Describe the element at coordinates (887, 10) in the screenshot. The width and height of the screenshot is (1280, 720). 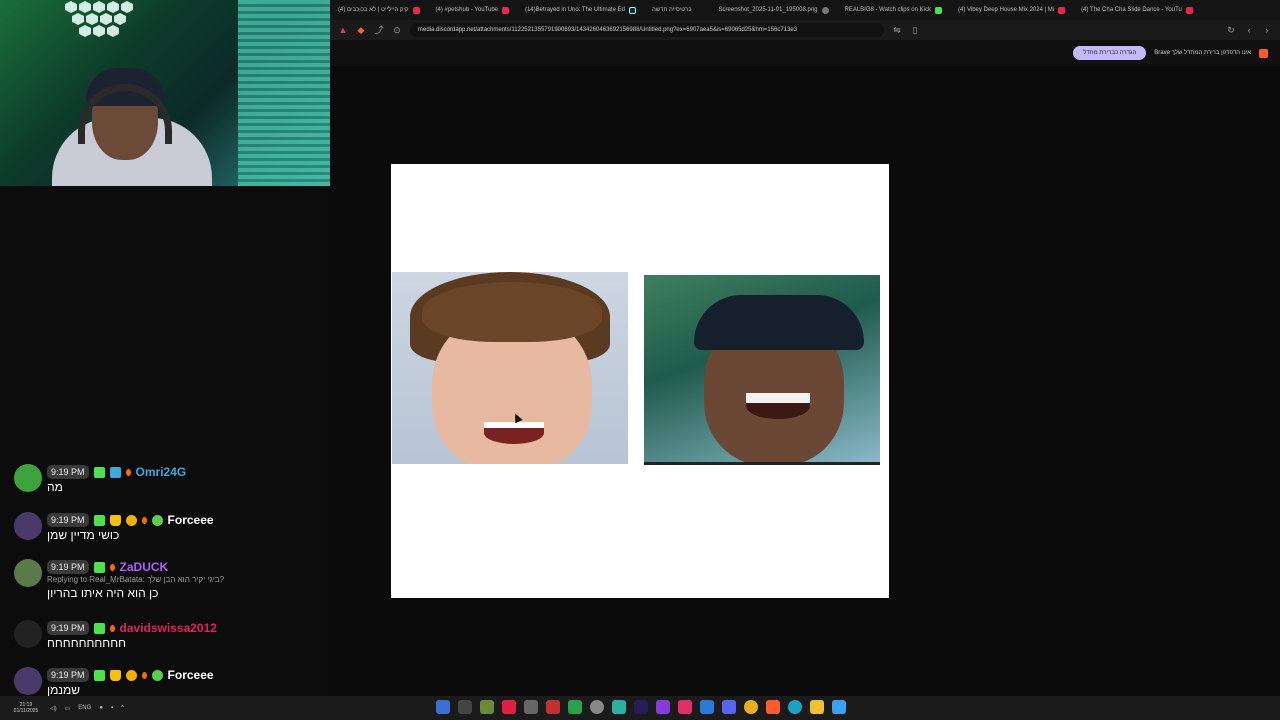
I see `tab-label: REALBIG8 - Watch clips on Kick` at that location.